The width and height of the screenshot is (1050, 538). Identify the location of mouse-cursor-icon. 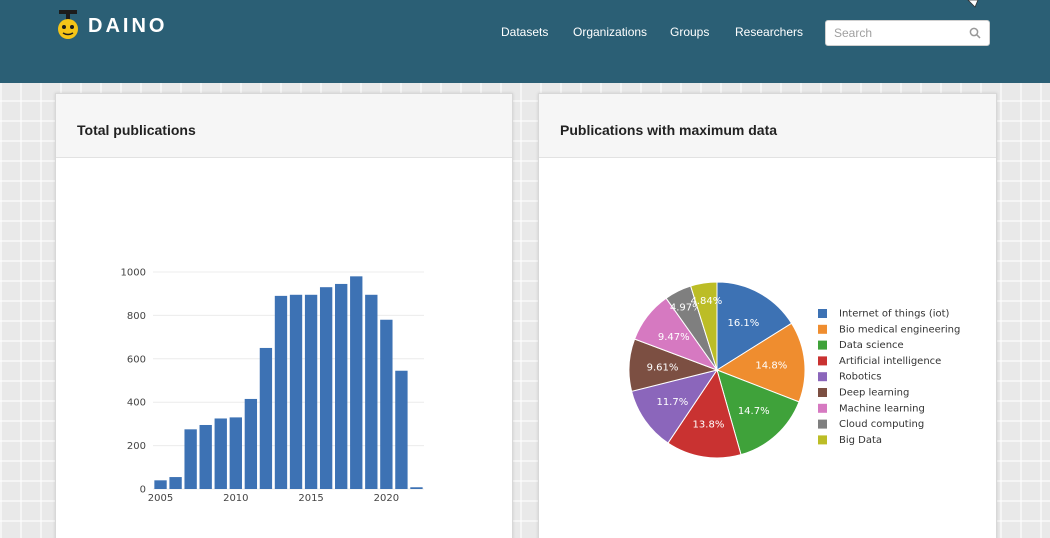
(973, 4).